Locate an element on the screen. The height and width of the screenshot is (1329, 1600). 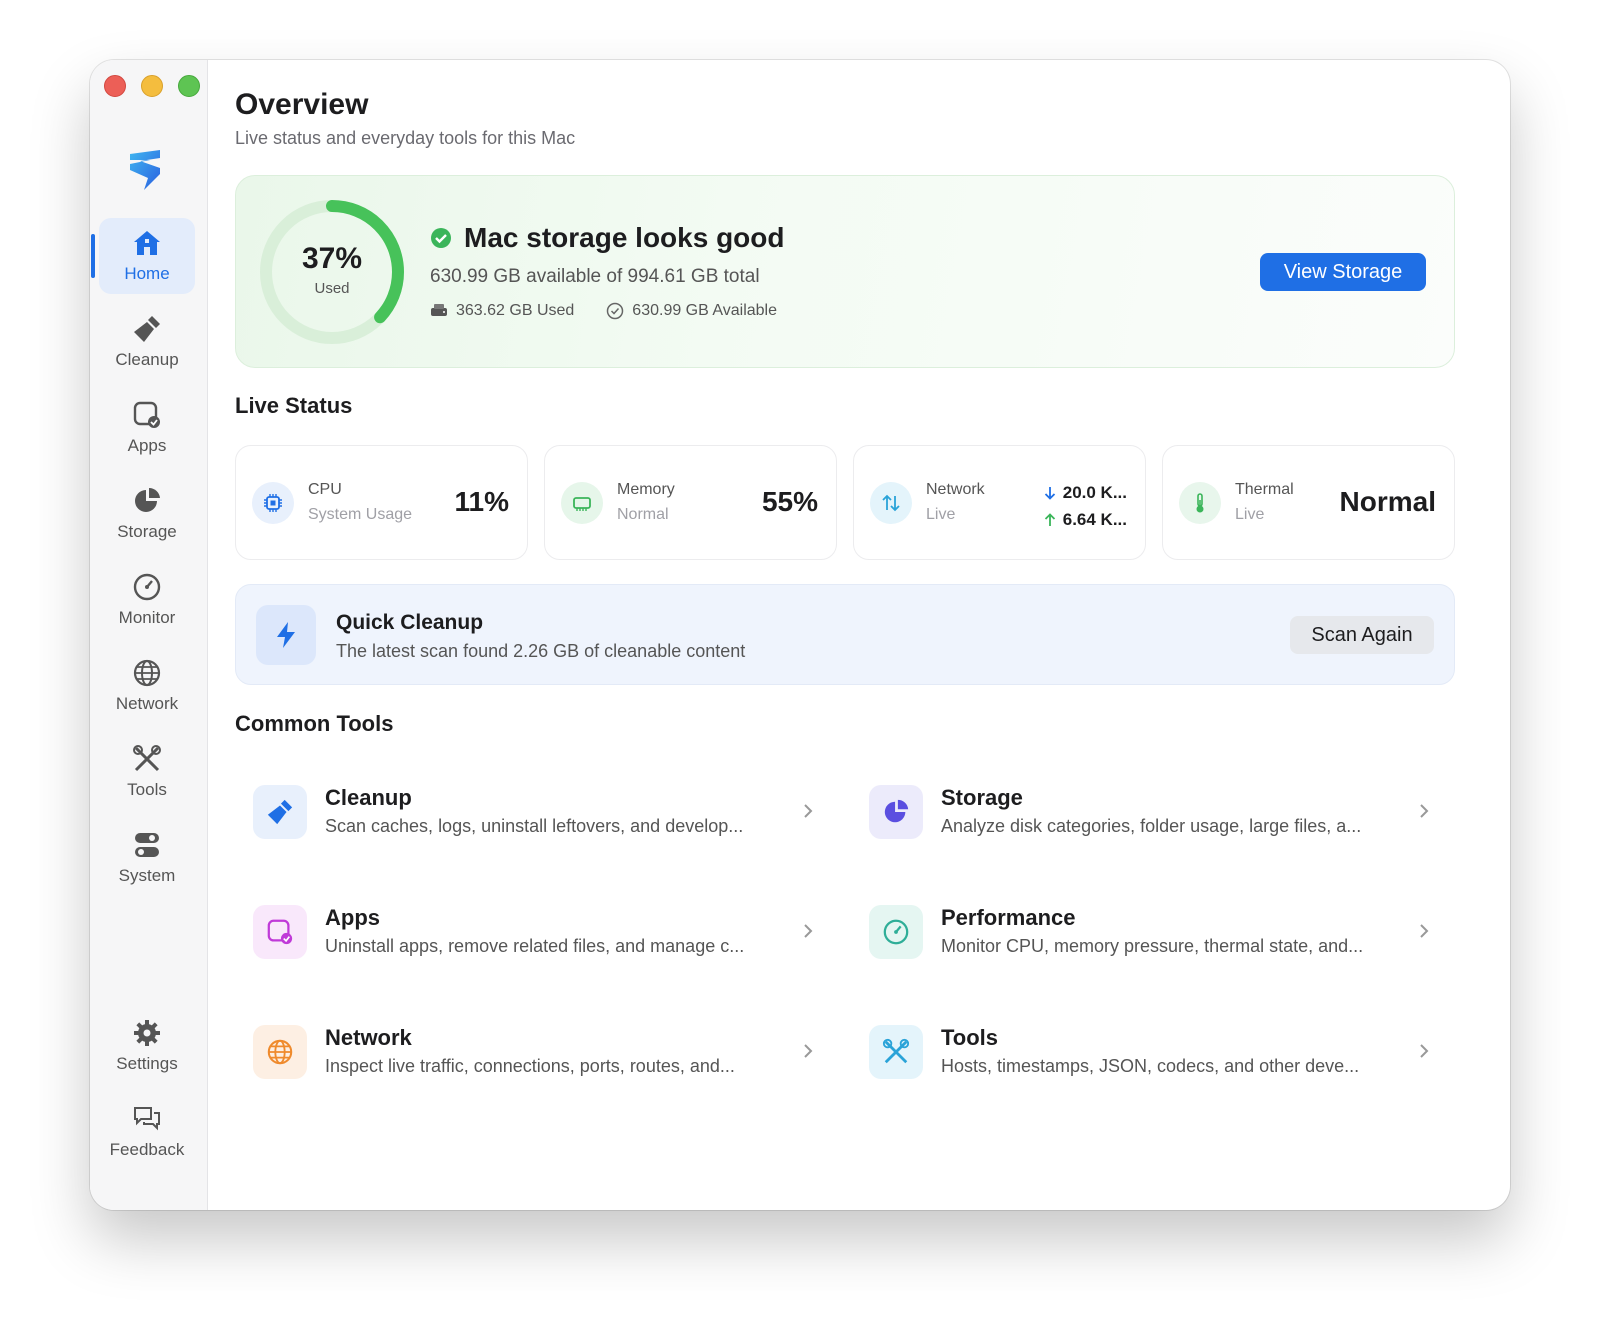
storage-status-title: Mac storage looks good is located at coordinates (624, 237).